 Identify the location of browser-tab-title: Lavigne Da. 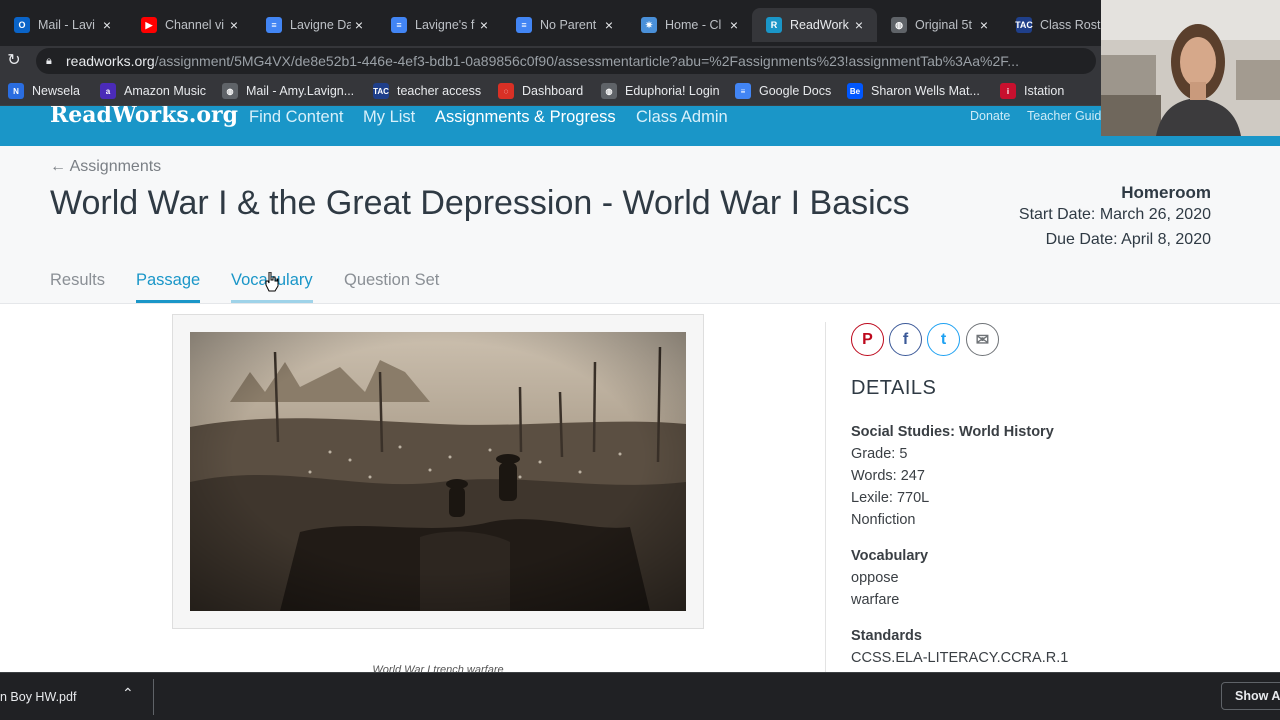
(320, 25).